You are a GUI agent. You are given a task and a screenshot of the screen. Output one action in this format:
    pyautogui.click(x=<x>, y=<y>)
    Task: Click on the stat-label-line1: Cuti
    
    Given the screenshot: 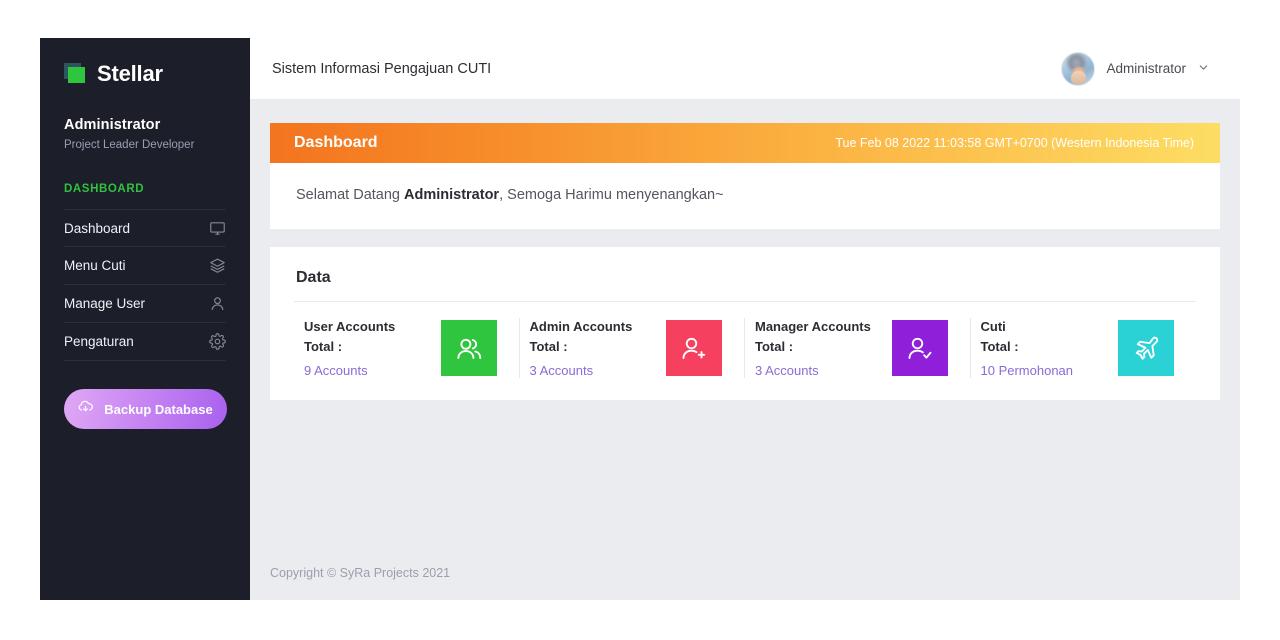 What is the action you would take?
    pyautogui.click(x=993, y=326)
    